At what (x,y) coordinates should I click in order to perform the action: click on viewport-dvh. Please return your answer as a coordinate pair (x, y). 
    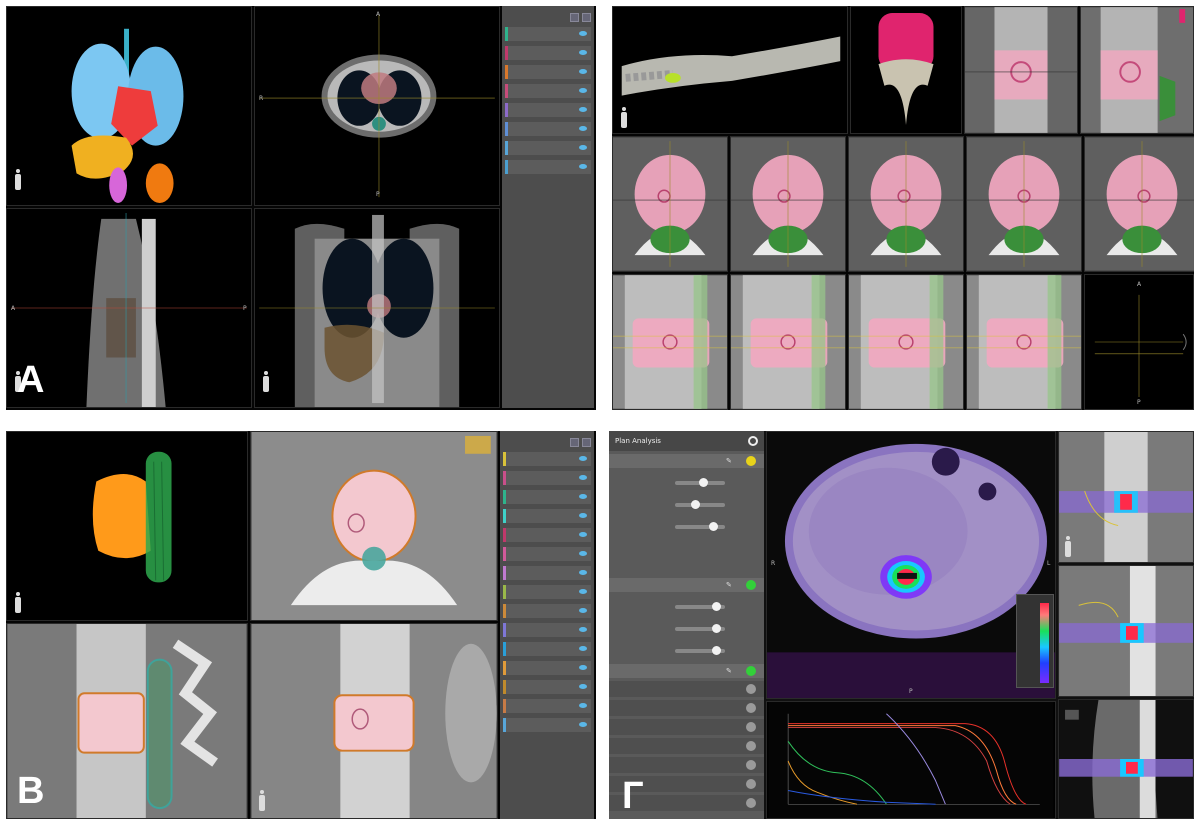
    Looking at the image, I should click on (911, 760).